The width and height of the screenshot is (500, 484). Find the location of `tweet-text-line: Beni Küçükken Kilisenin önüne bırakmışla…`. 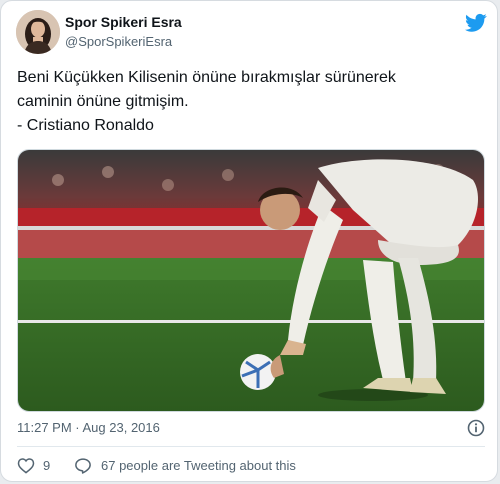

tweet-text-line: Beni Küçükken Kilisenin önüne bırakmışla… is located at coordinates (206, 77).